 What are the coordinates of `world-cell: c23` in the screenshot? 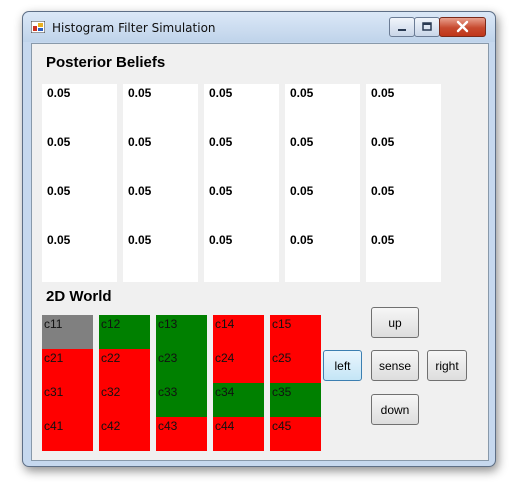 It's located at (181, 366).